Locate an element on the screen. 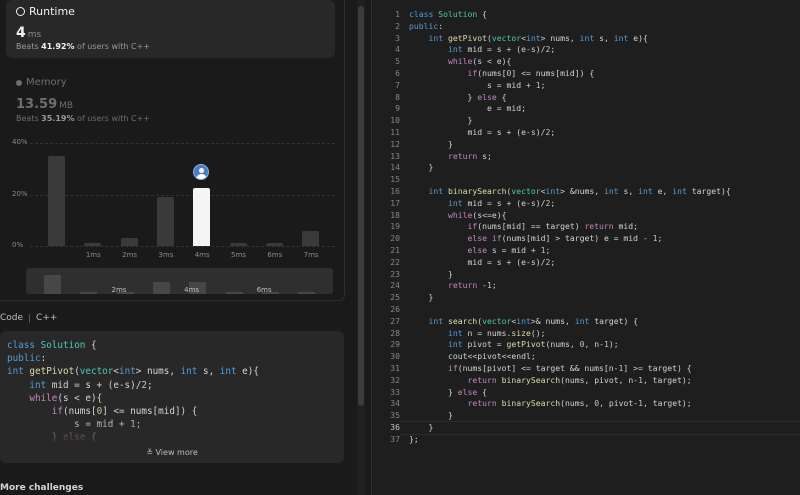 The image size is (800, 495). x-tick-label: 1ms is located at coordinates (93, 255).